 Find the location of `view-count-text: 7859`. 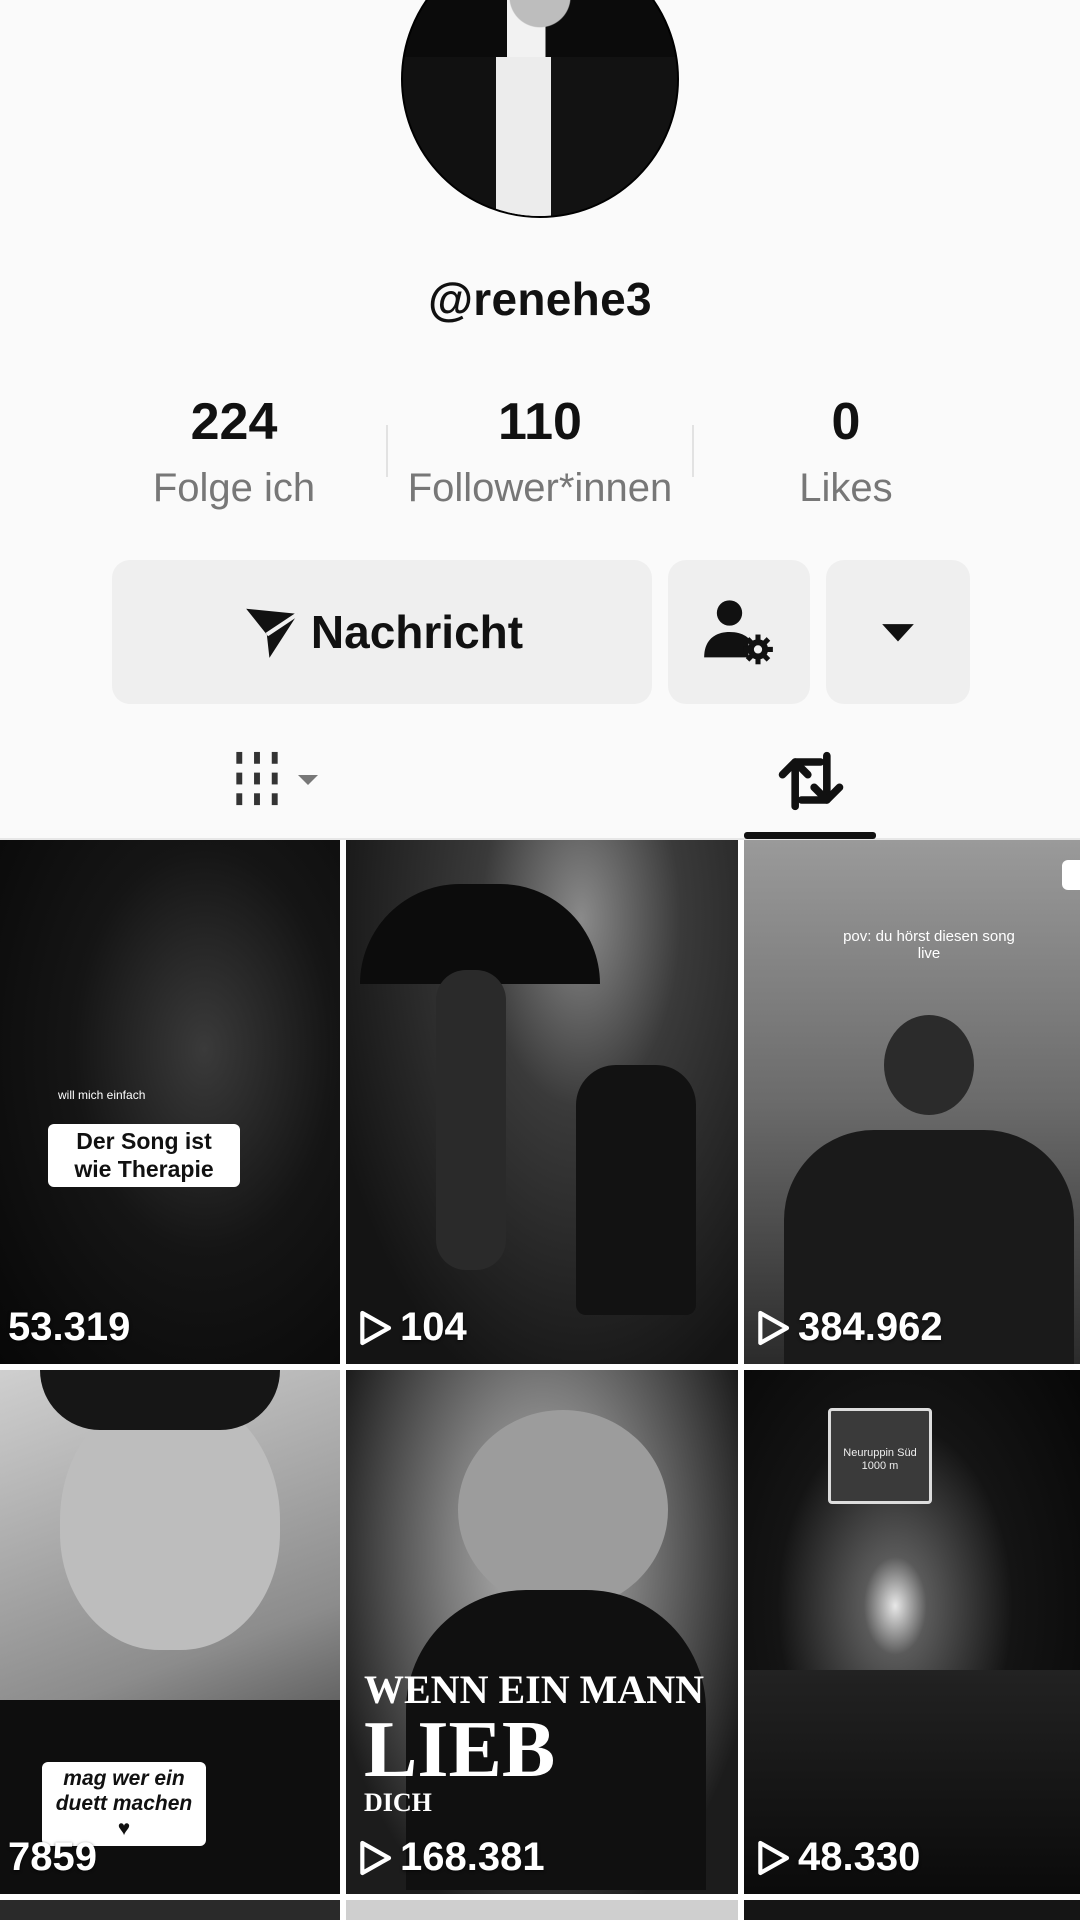

view-count-text: 7859 is located at coordinates (52, 1857).